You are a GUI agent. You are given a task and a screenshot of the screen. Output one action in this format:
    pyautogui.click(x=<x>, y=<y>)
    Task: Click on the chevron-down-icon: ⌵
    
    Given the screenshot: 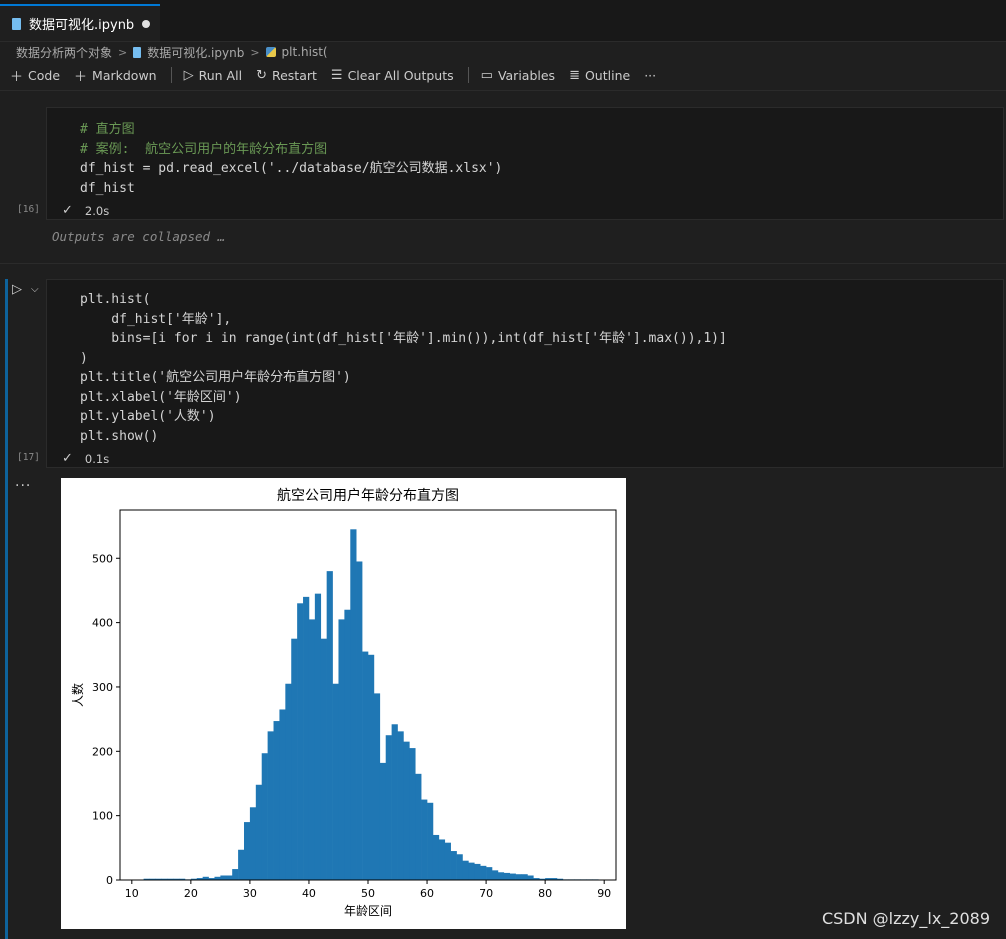 What is the action you would take?
    pyautogui.click(x=35, y=289)
    